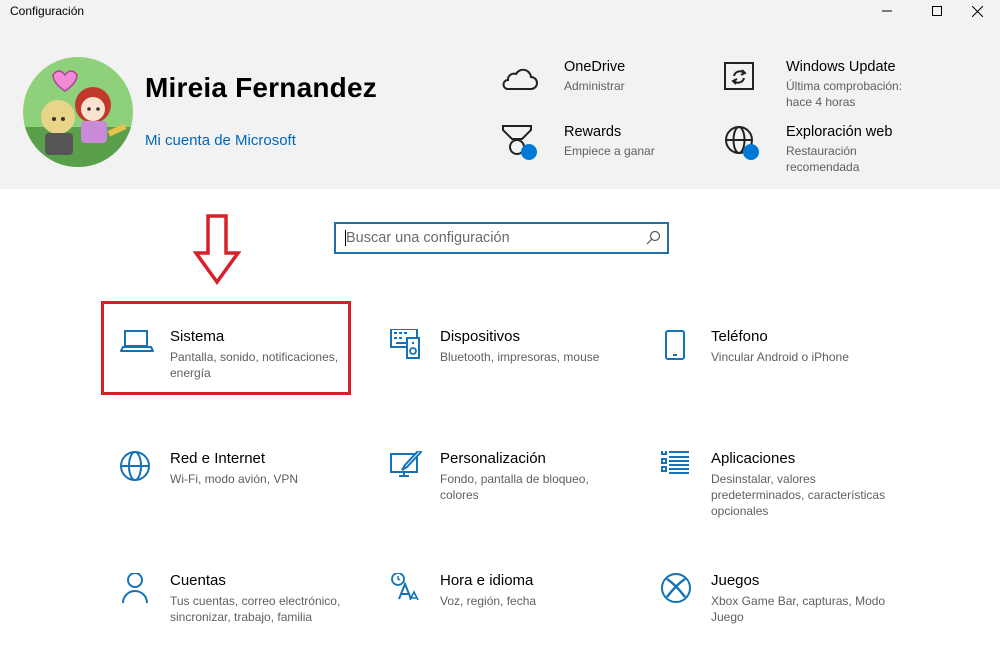 Image resolution: width=1000 pixels, height=662 pixels. Describe the element at coordinates (405, 344) in the screenshot. I see `keyboard-speaker-icon` at that location.